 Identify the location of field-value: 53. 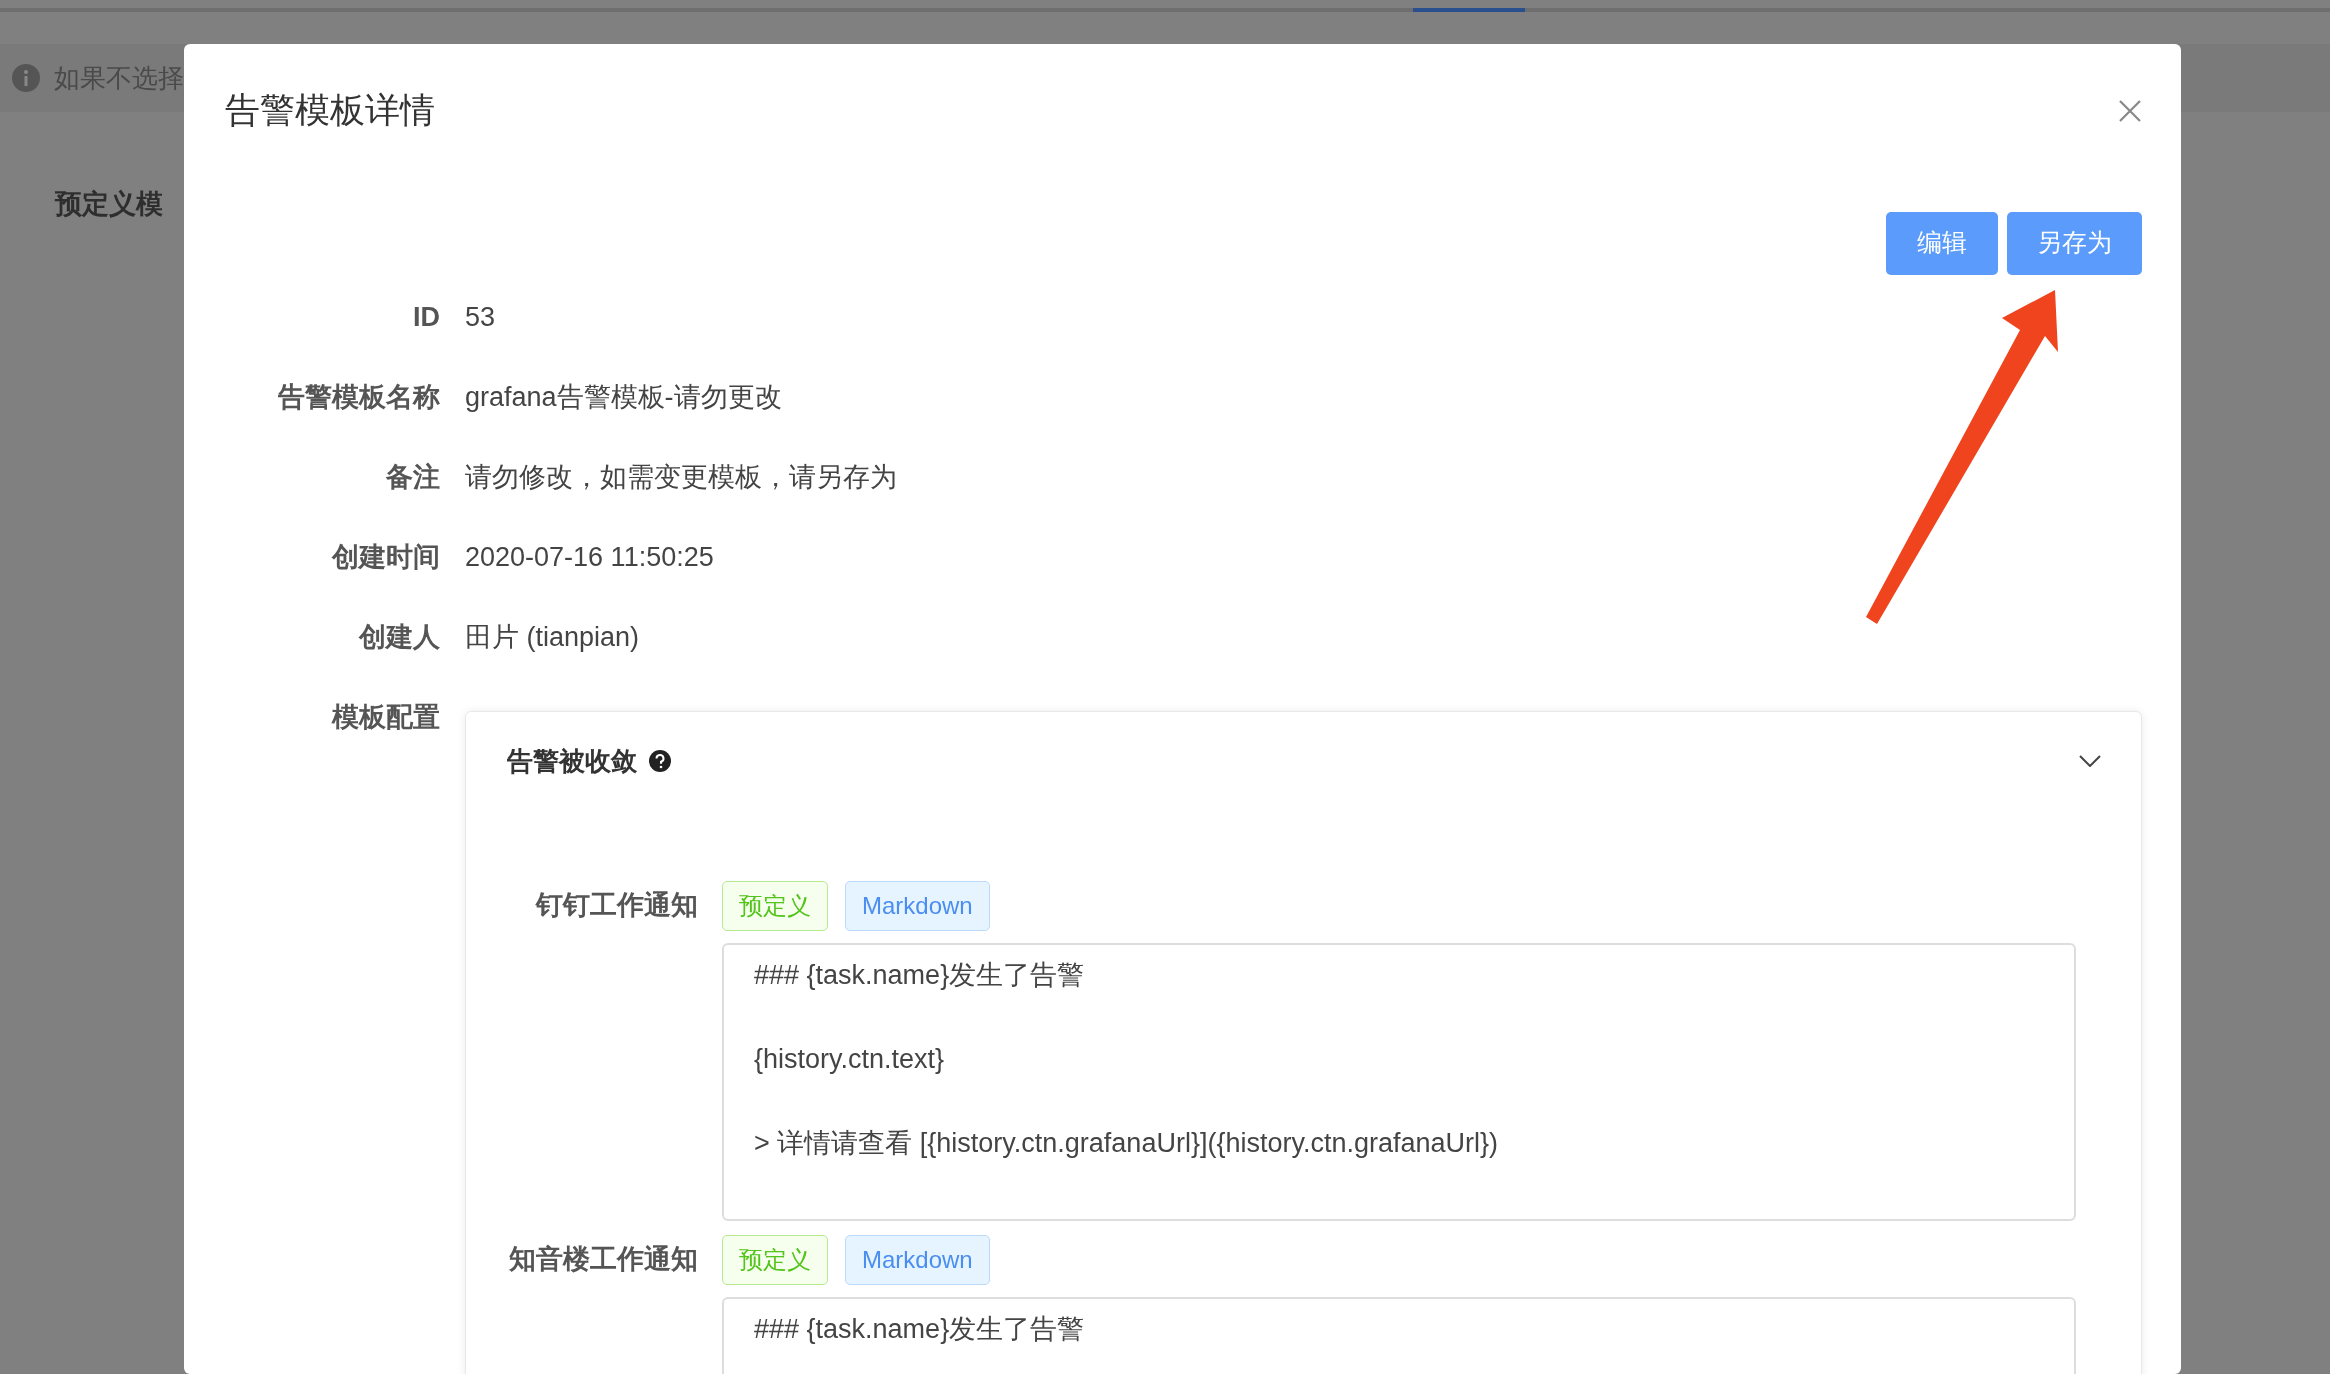
(480, 317).